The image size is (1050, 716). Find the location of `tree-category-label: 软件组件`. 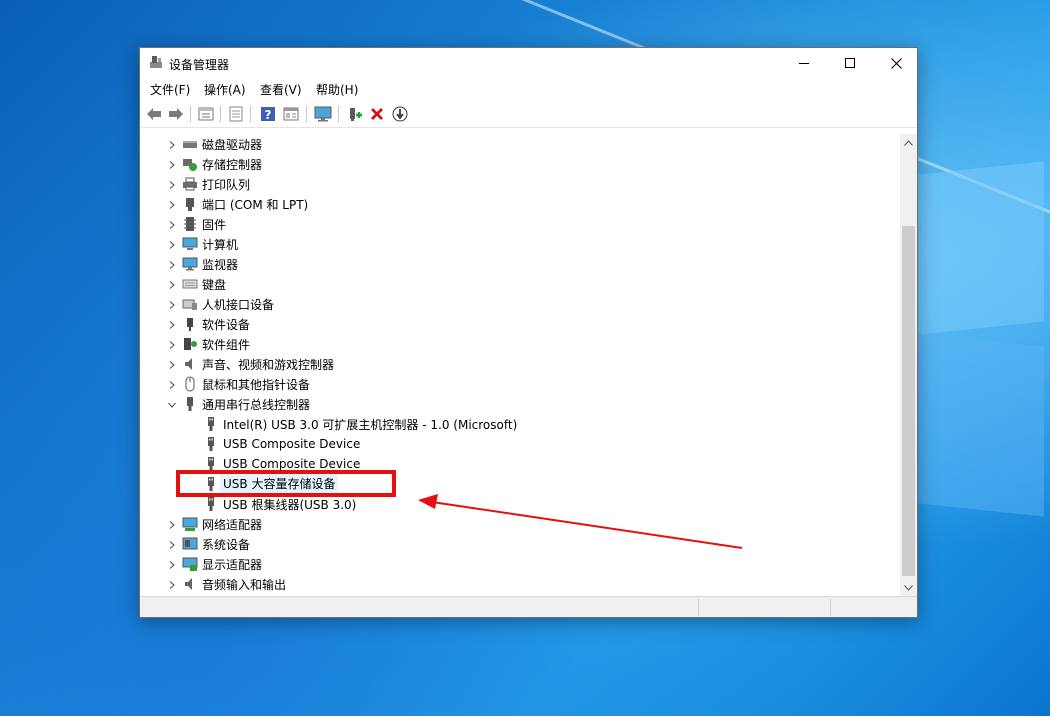

tree-category-label: 软件组件 is located at coordinates (226, 344).